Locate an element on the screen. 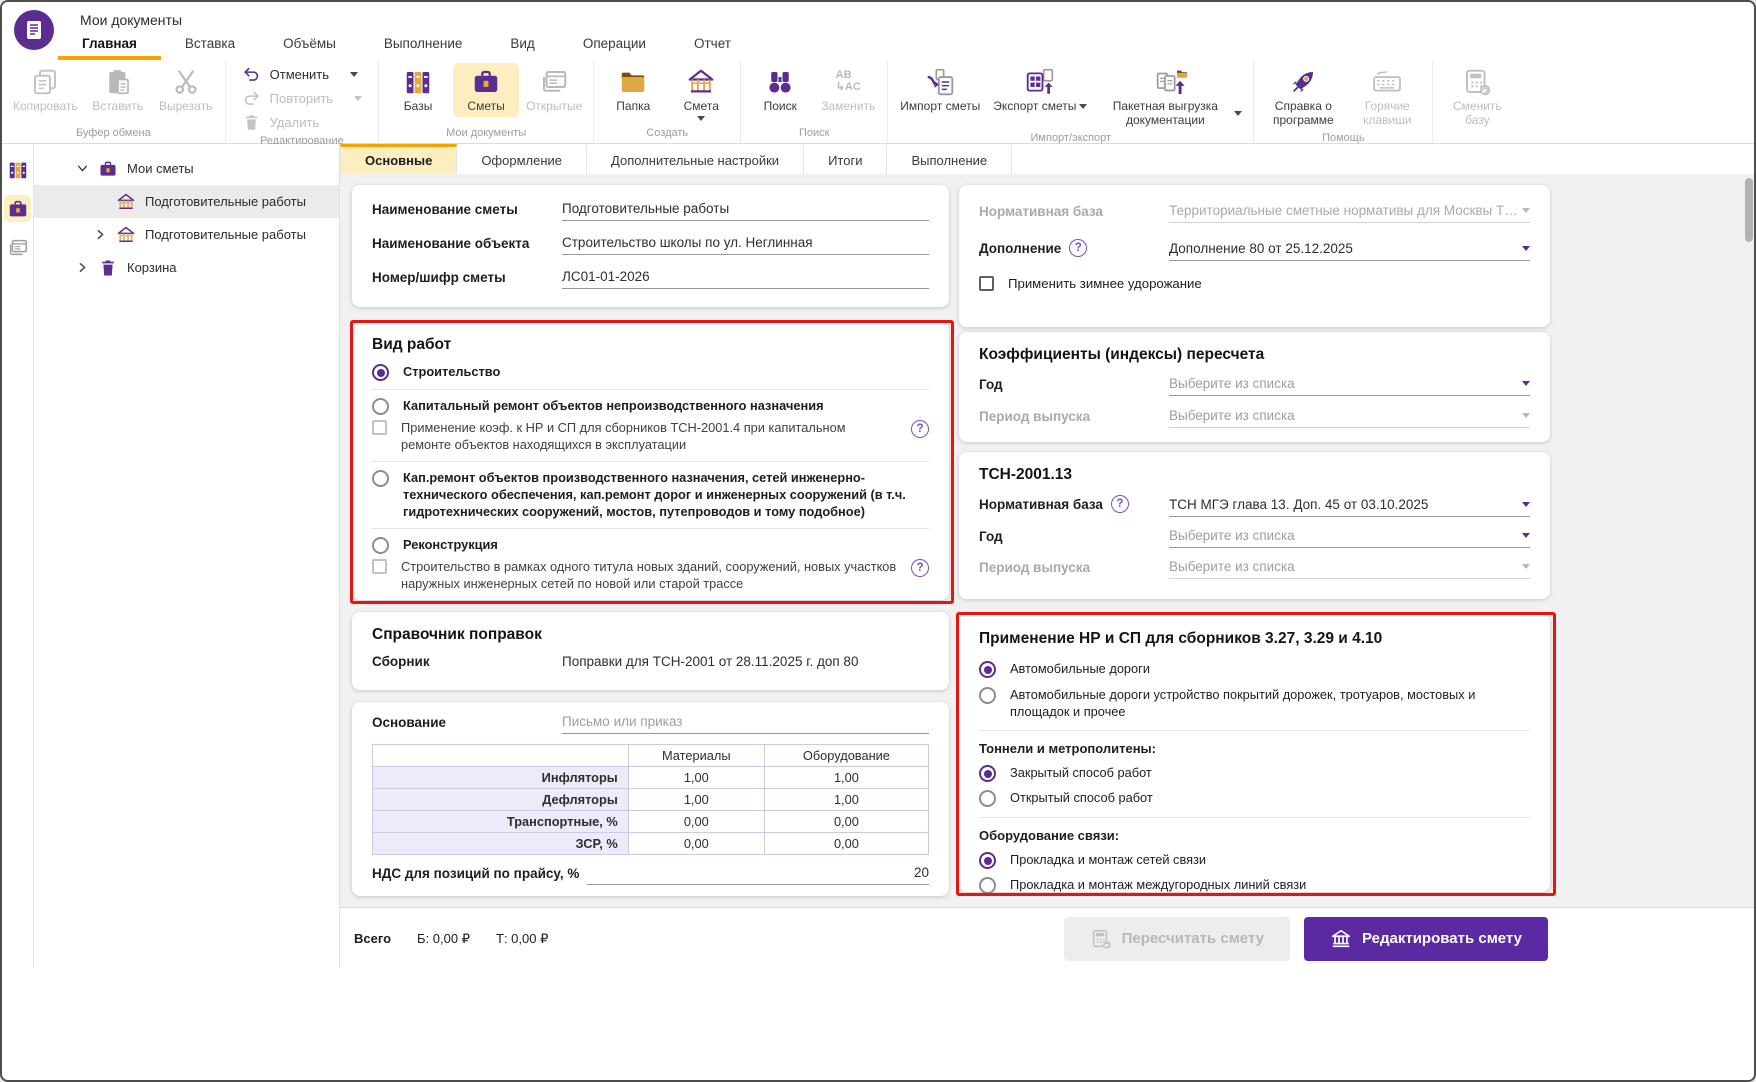 Image resolution: width=1756 pixels, height=1082 pixels. import-estimate-button: Импорт сметы is located at coordinates (940, 90).